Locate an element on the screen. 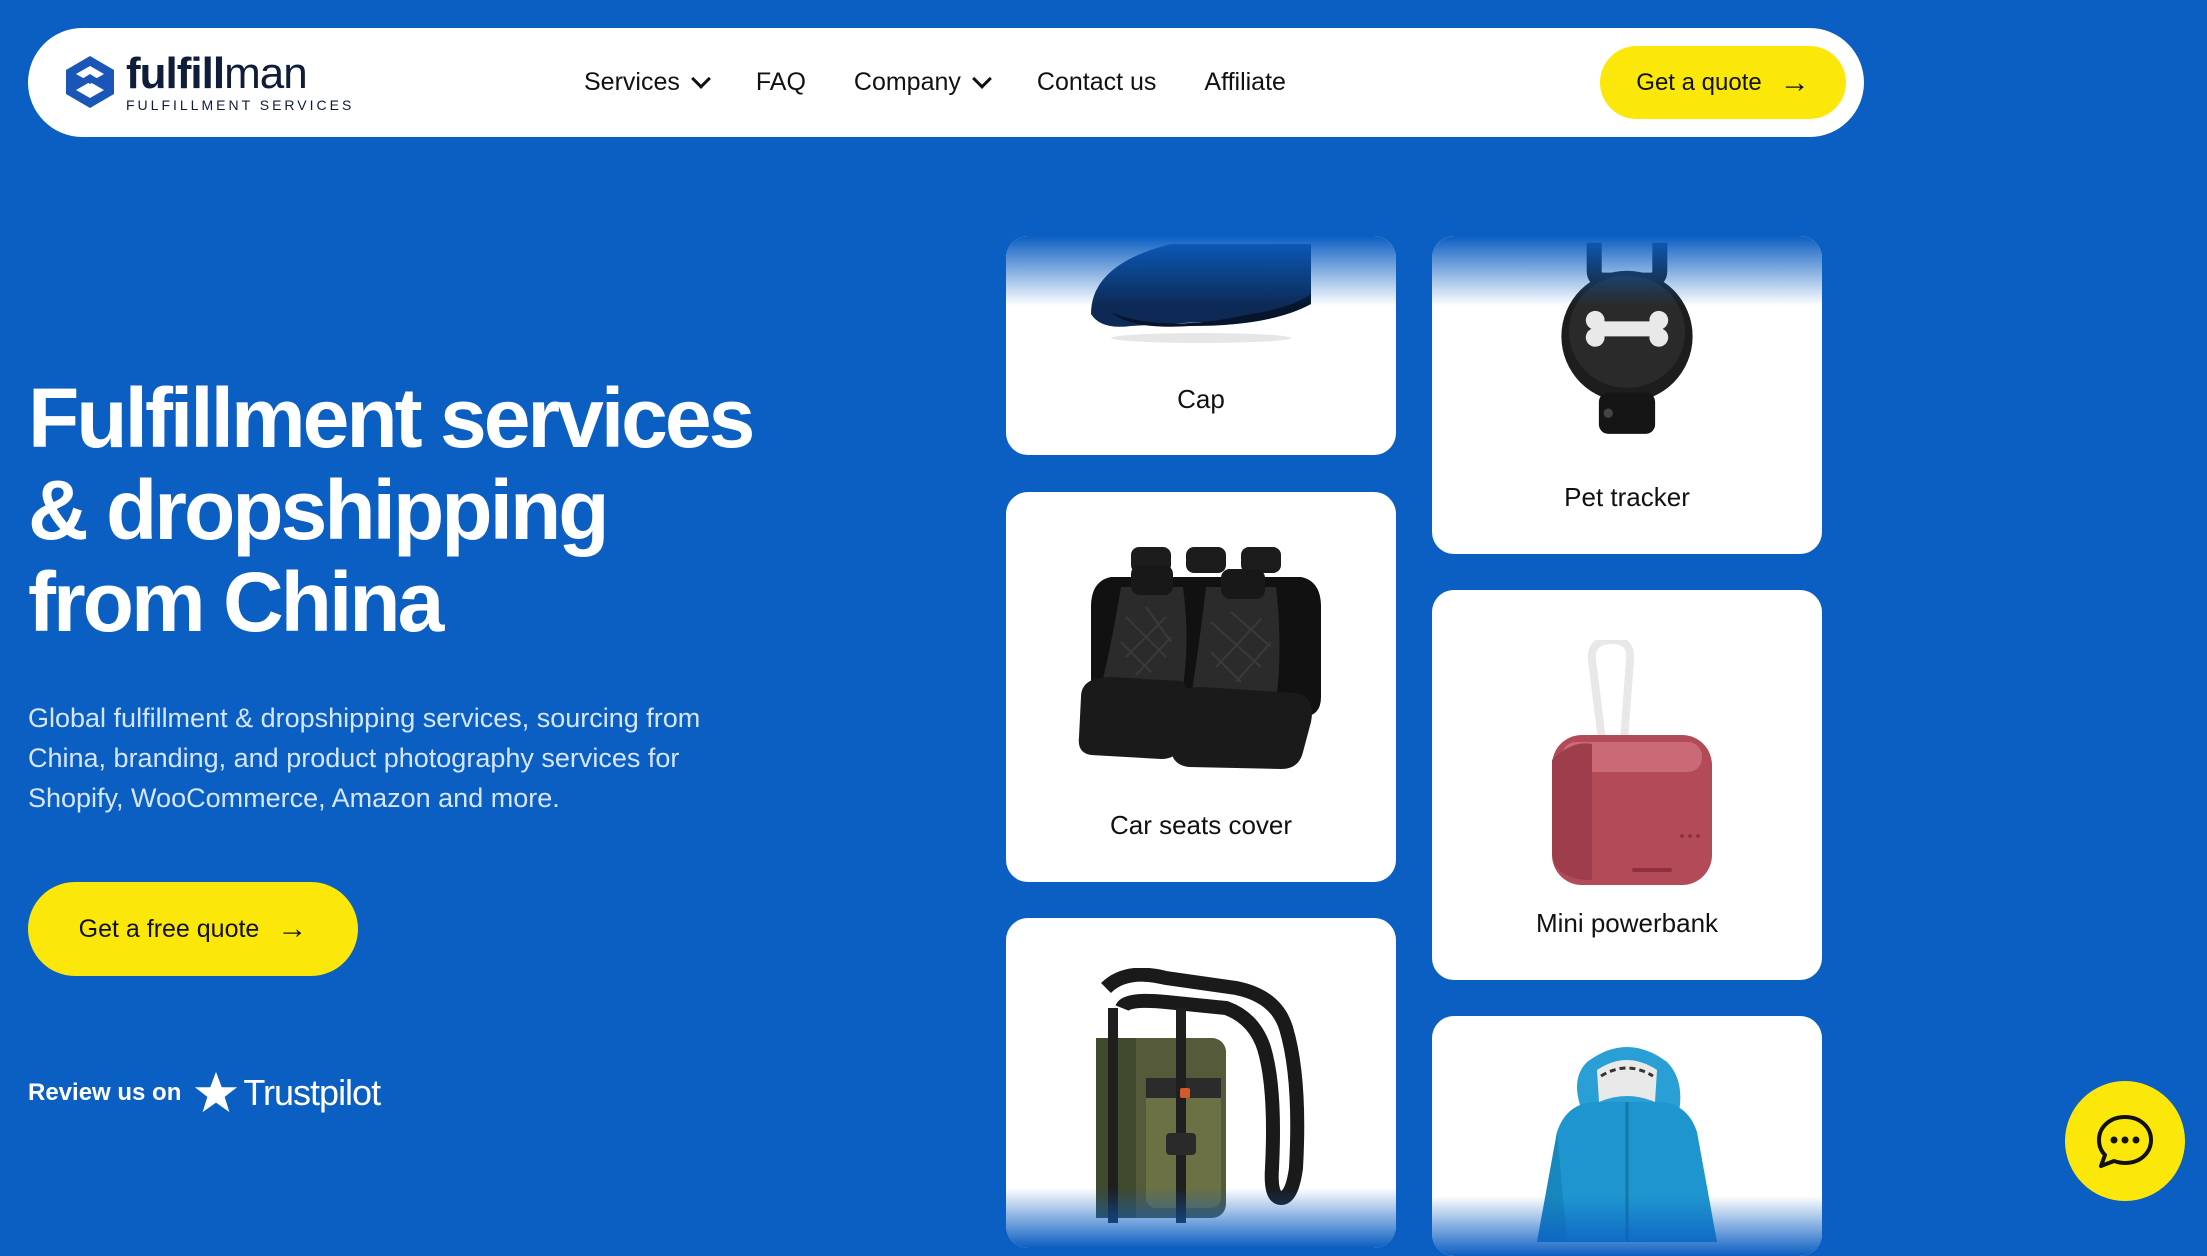 The height and width of the screenshot is (1256, 2207). get-free-quote-label: Get a free quote is located at coordinates (169, 928).